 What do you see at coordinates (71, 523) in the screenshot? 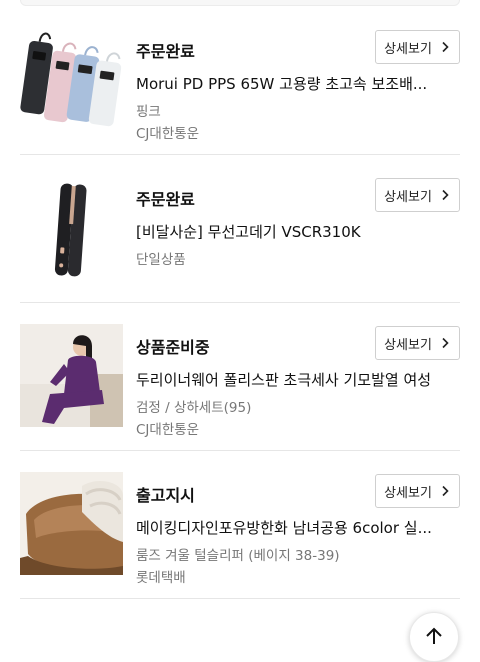
I see `product-thumbnail-fur-slipper` at bounding box center [71, 523].